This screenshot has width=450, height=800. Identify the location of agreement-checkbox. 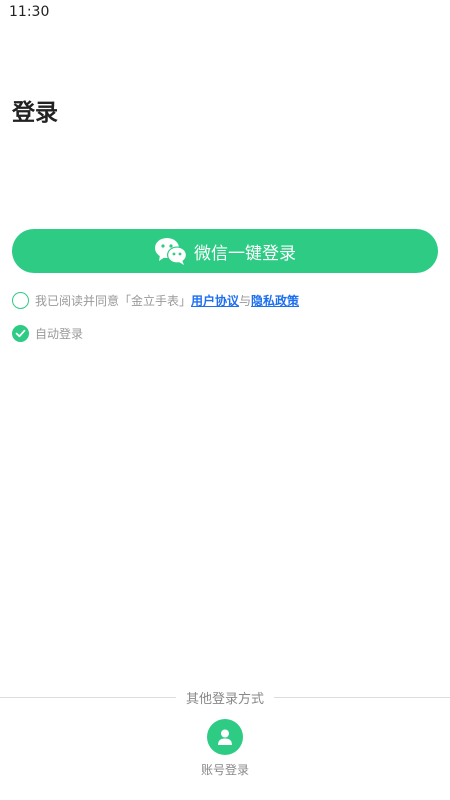
(20, 300).